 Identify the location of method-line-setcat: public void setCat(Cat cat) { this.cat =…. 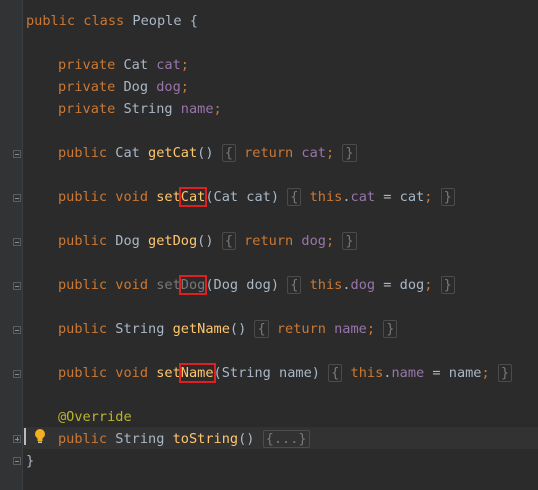
(256, 197).